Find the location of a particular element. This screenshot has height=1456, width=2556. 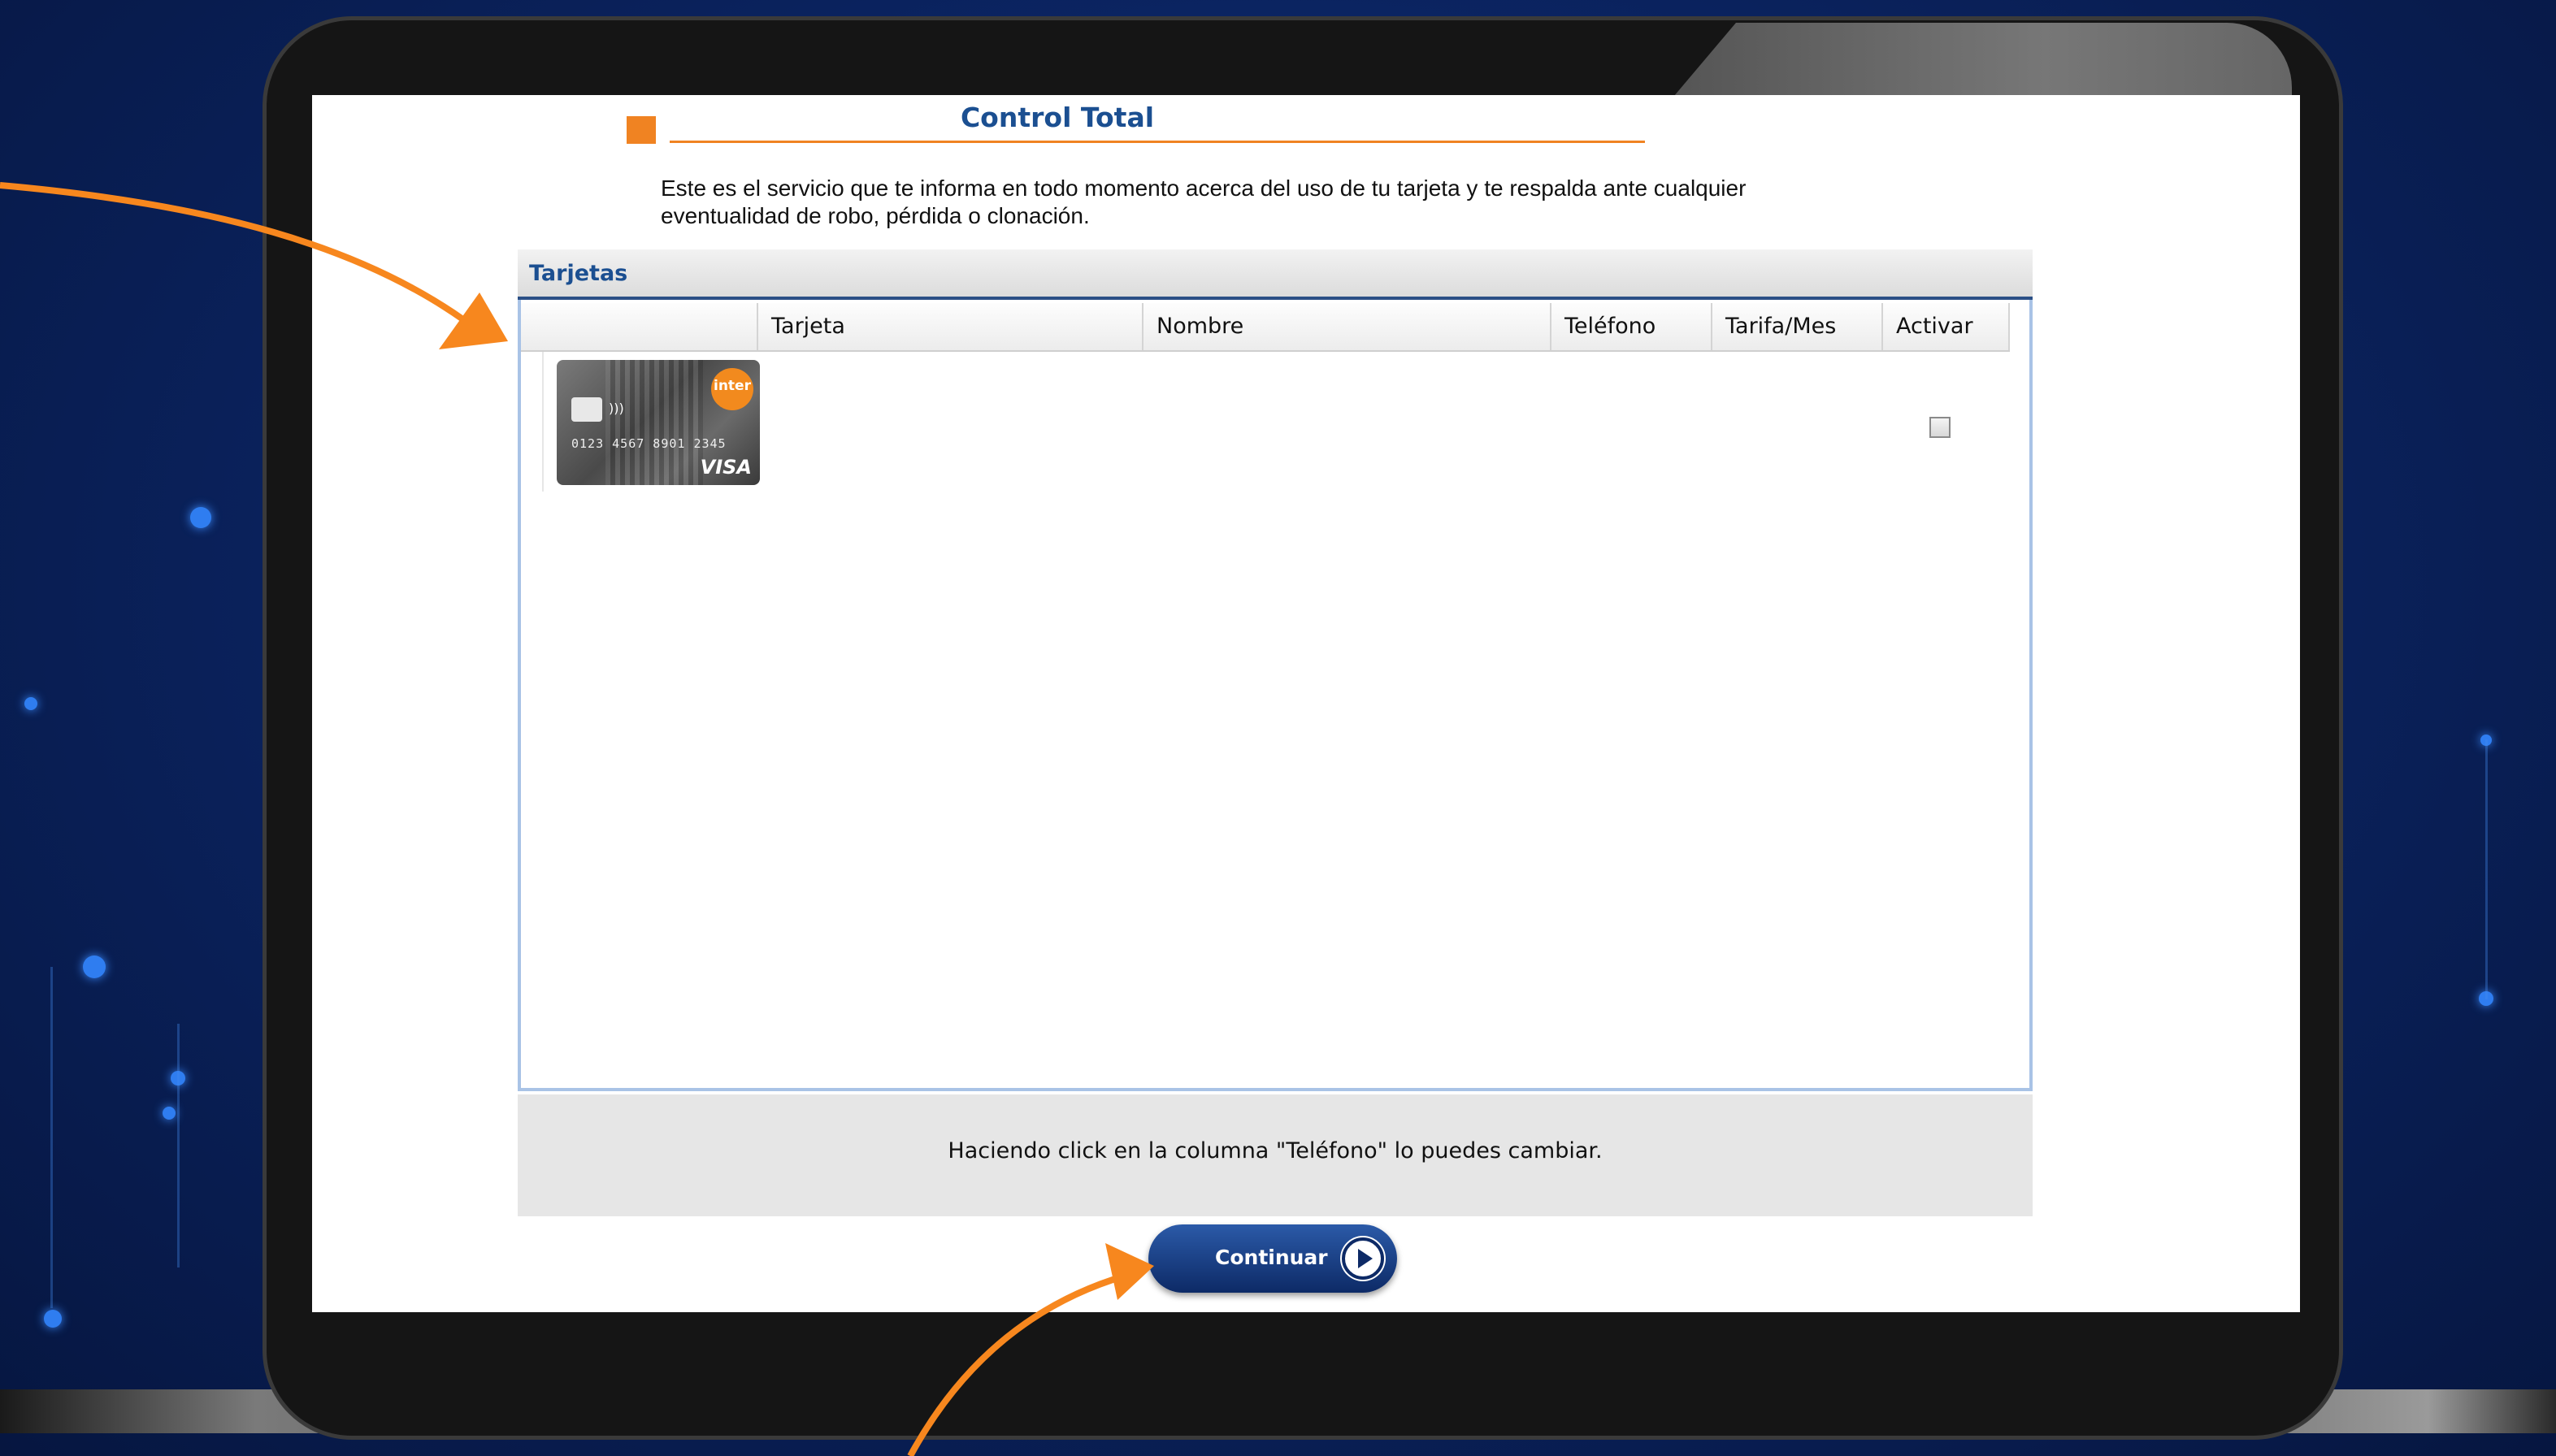

arrow-head-continue is located at coordinates (1129, 1271).